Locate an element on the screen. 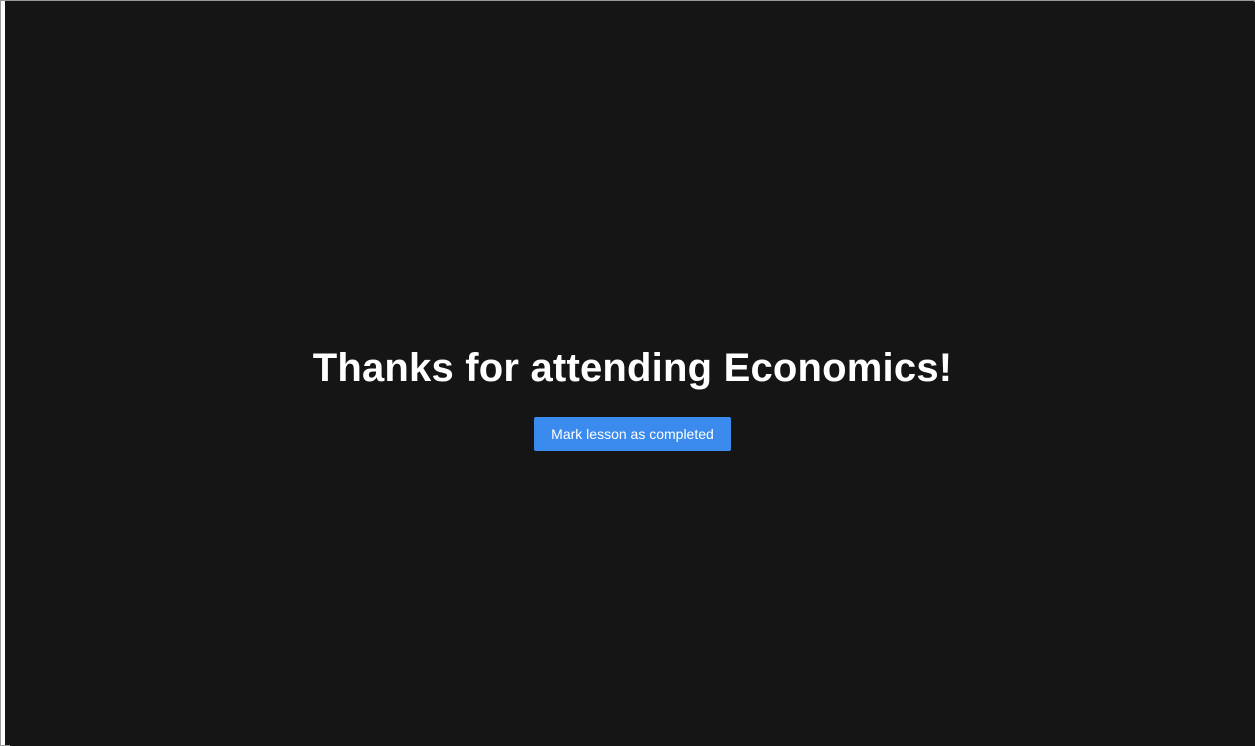 The image size is (1255, 746). page-title: Thanks for attending Economics! is located at coordinates (632, 368).